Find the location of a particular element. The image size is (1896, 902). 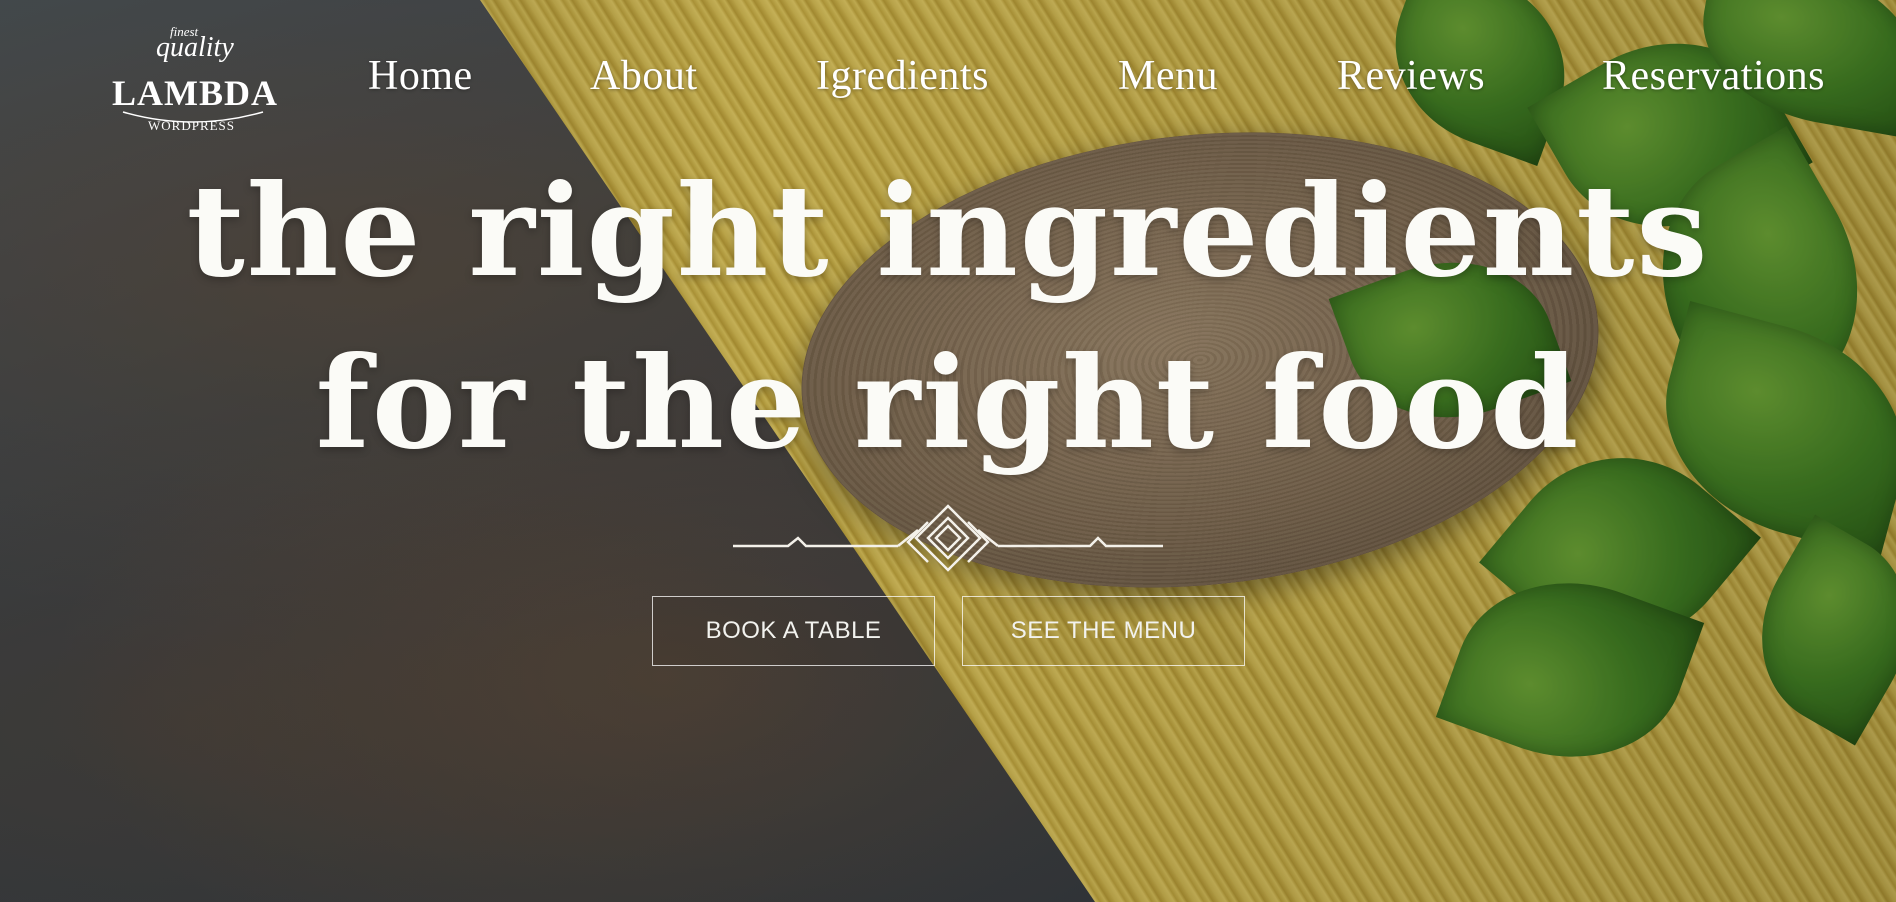

nav-home: Home is located at coordinates (420, 76).